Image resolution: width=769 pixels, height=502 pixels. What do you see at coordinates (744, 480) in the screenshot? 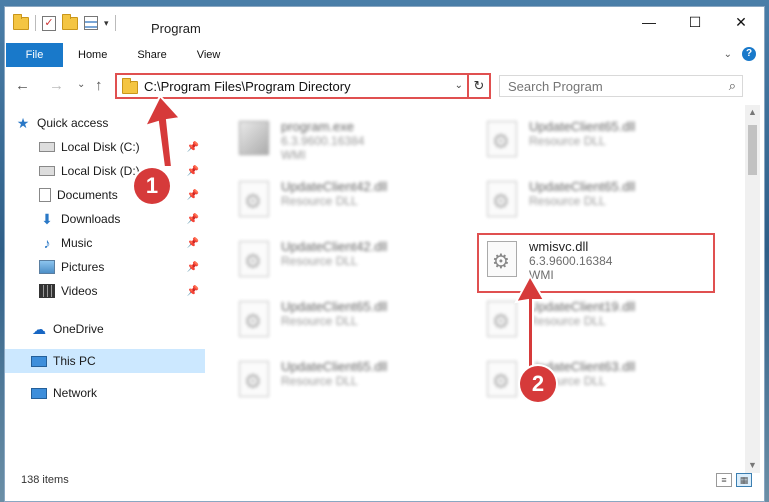
I see `tiles-view-icon: ▦` at bounding box center [744, 480].